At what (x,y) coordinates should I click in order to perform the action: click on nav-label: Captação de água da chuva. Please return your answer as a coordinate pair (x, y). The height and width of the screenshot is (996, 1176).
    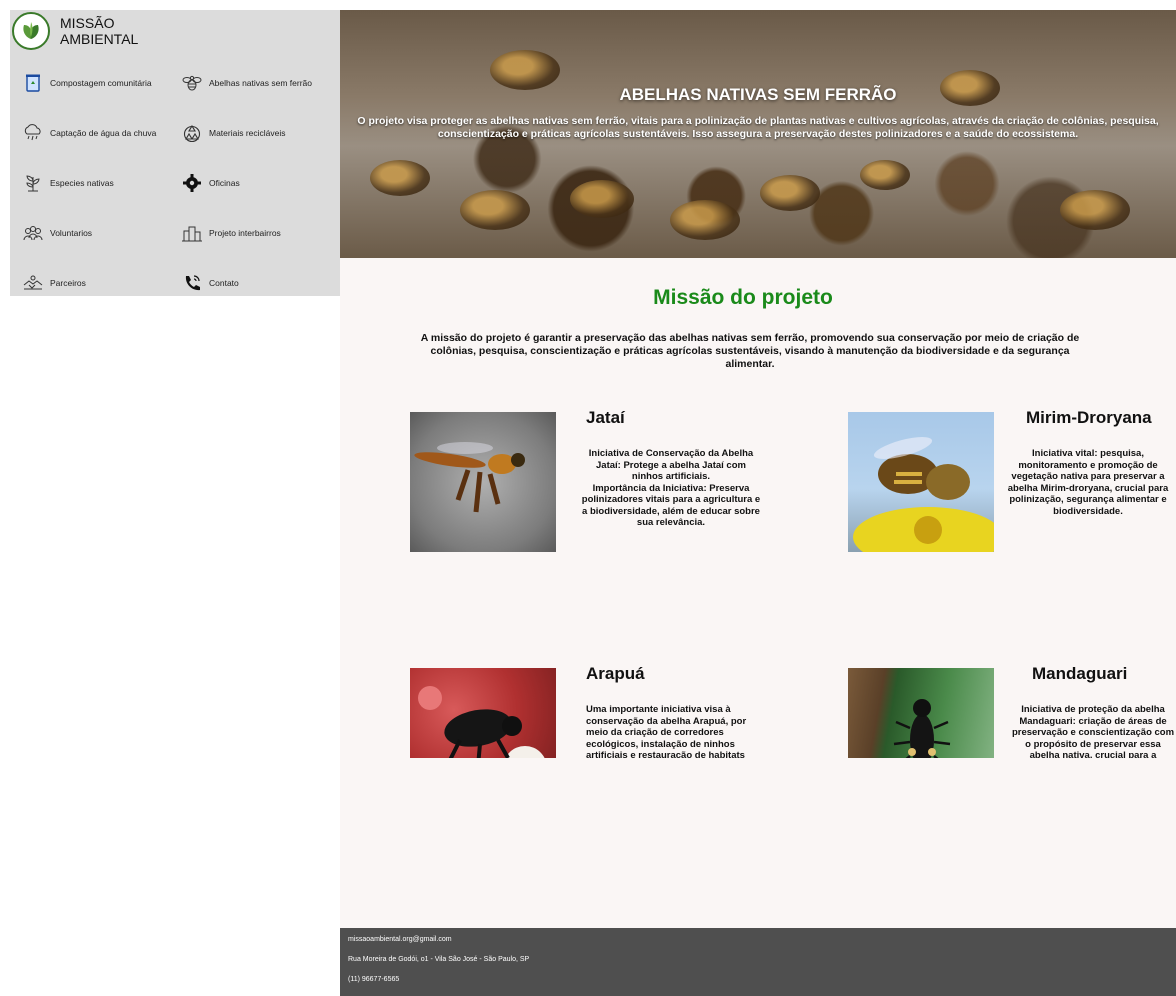
    Looking at the image, I should click on (103, 133).